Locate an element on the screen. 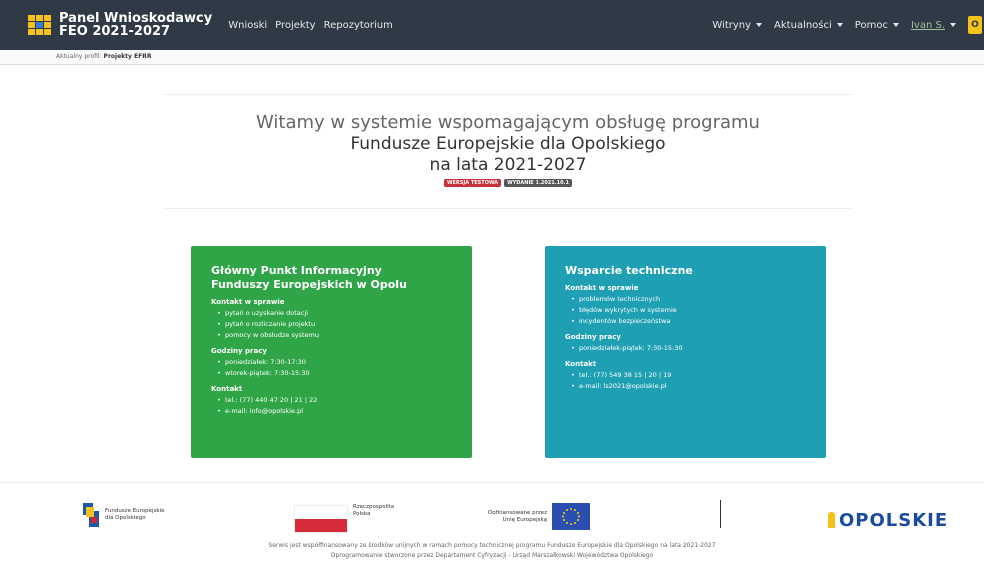 The height and width of the screenshot is (563, 984). release-version-badge: WYDANIE 1.2021.10.1 is located at coordinates (538, 183).